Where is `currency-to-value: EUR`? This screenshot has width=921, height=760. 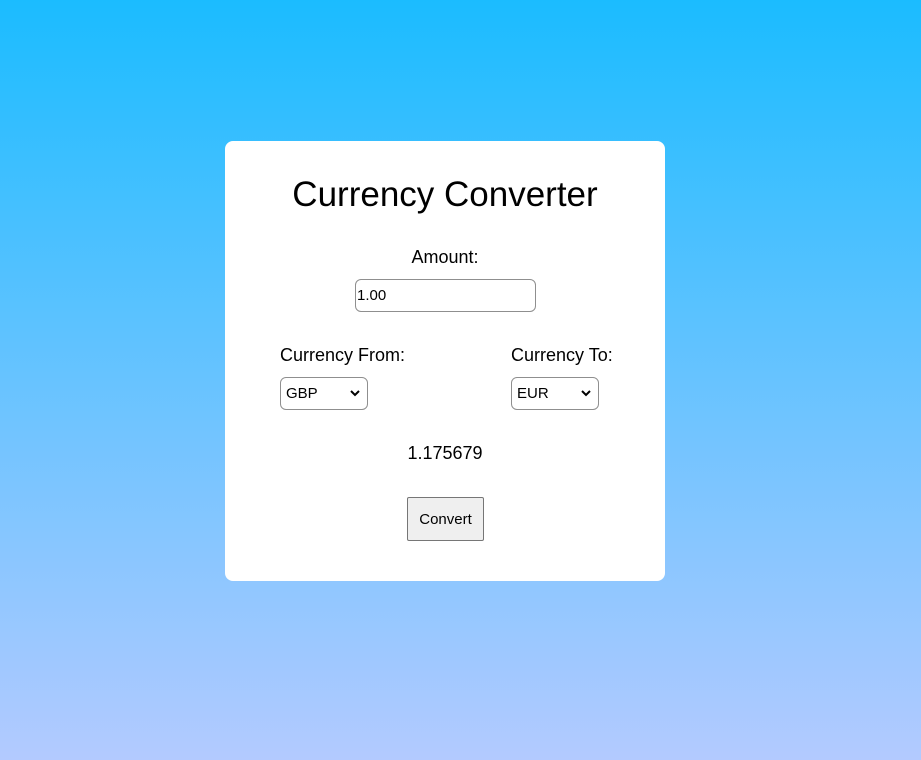 currency-to-value: EUR is located at coordinates (533, 393).